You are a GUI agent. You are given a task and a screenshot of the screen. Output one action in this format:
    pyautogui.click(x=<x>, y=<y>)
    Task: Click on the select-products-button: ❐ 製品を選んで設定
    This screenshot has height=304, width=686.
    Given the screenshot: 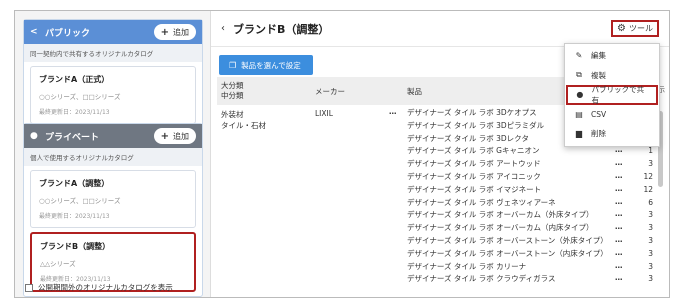 What is the action you would take?
    pyautogui.click(x=266, y=65)
    